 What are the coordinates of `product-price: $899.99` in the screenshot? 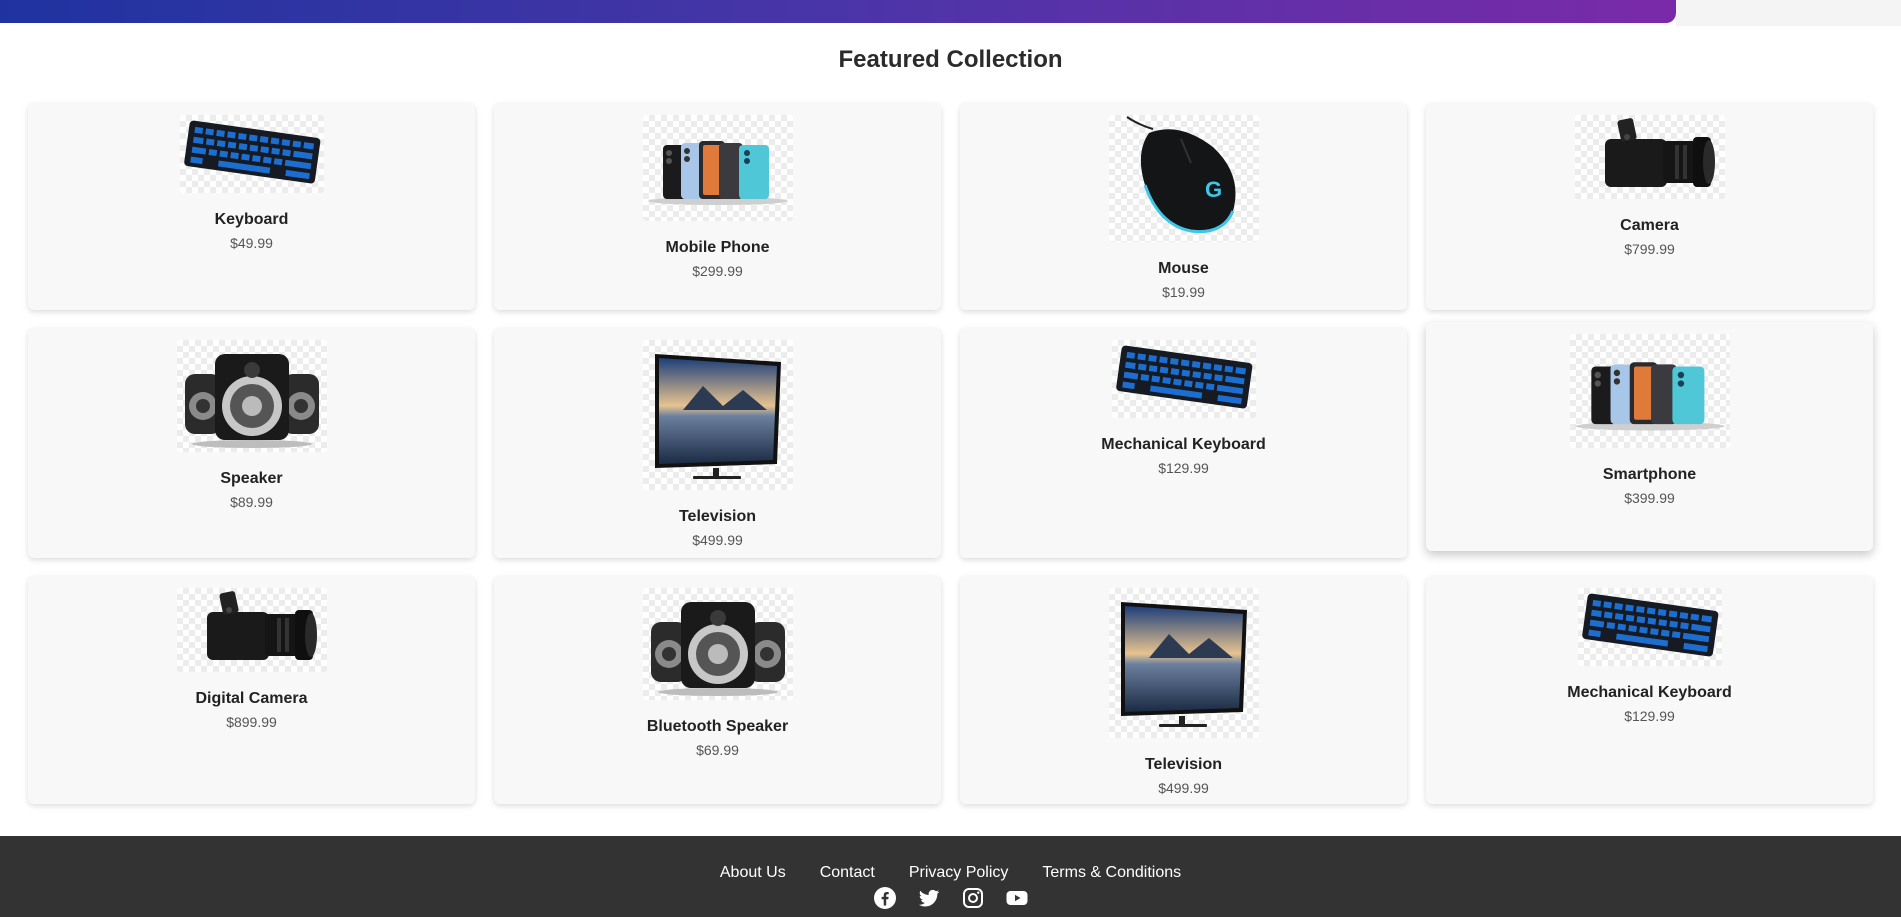 It's located at (251, 722).